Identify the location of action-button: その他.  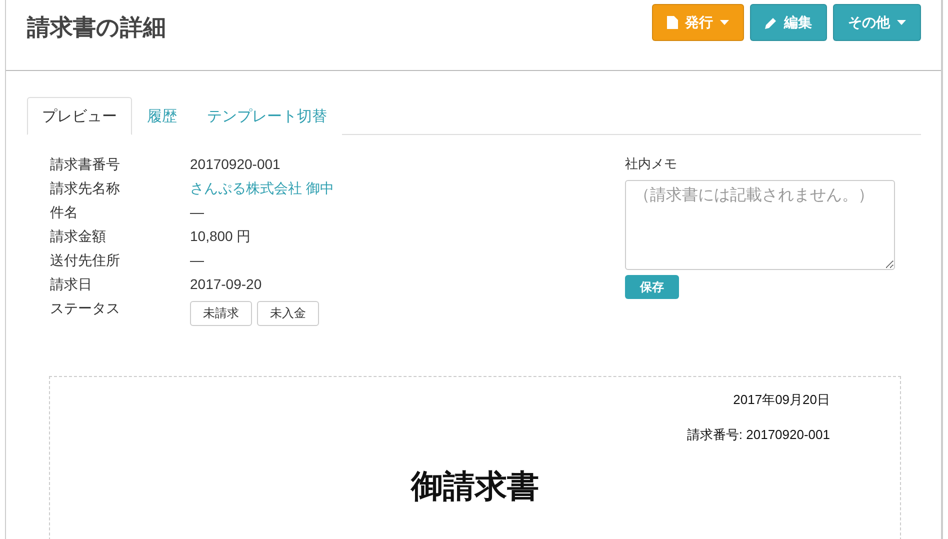
(877, 22).